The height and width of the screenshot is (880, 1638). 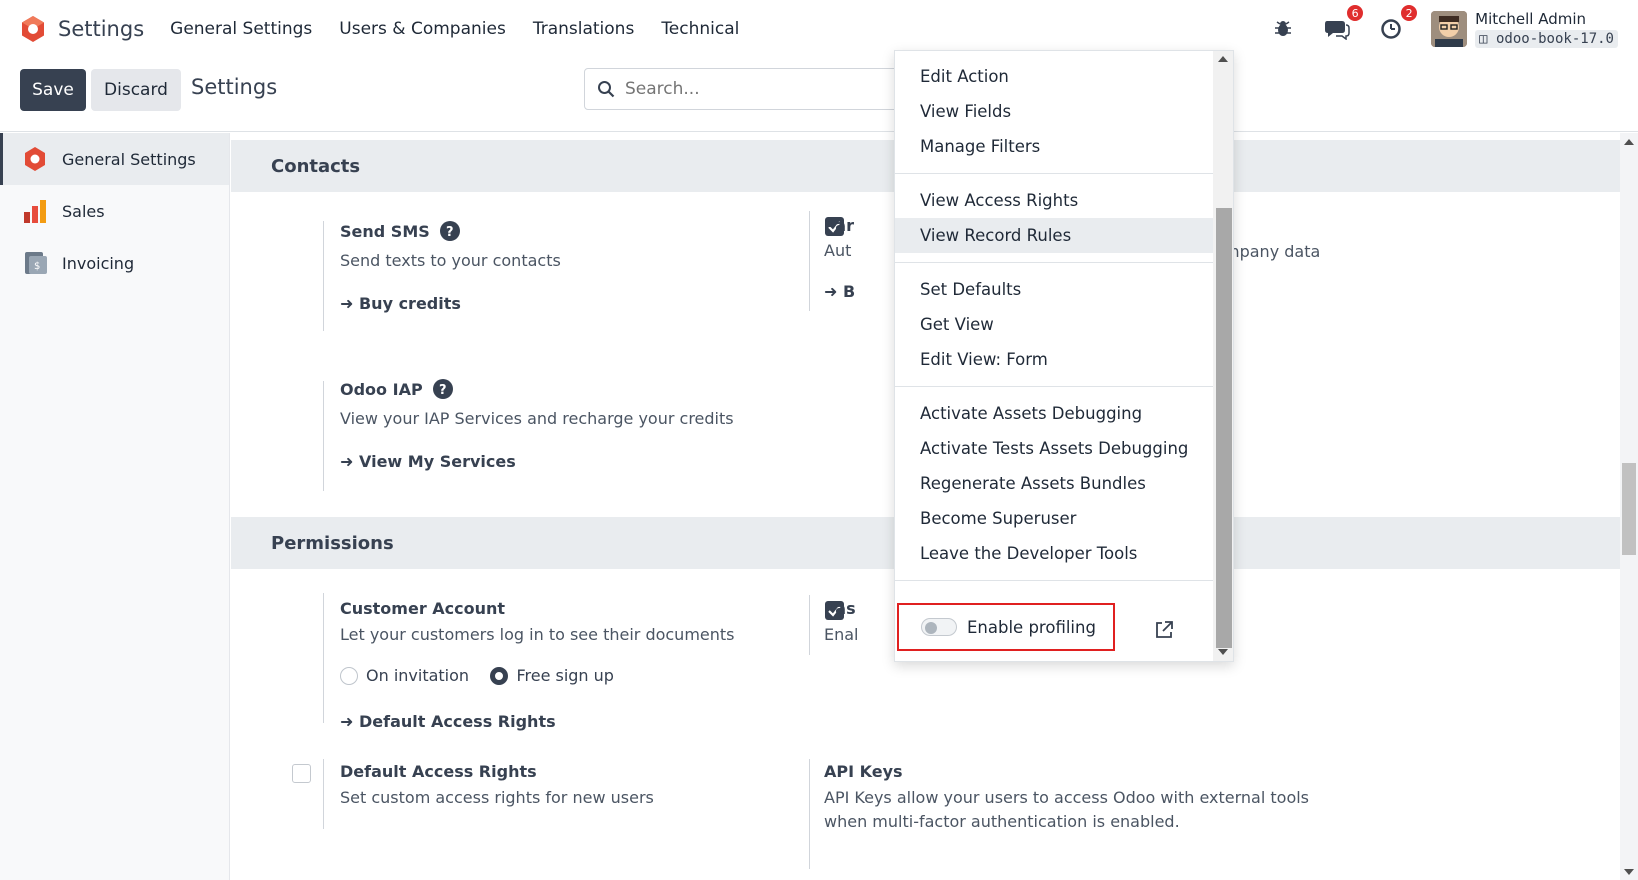 What do you see at coordinates (83, 211) in the screenshot?
I see `sidebar-item-label: Sales` at bounding box center [83, 211].